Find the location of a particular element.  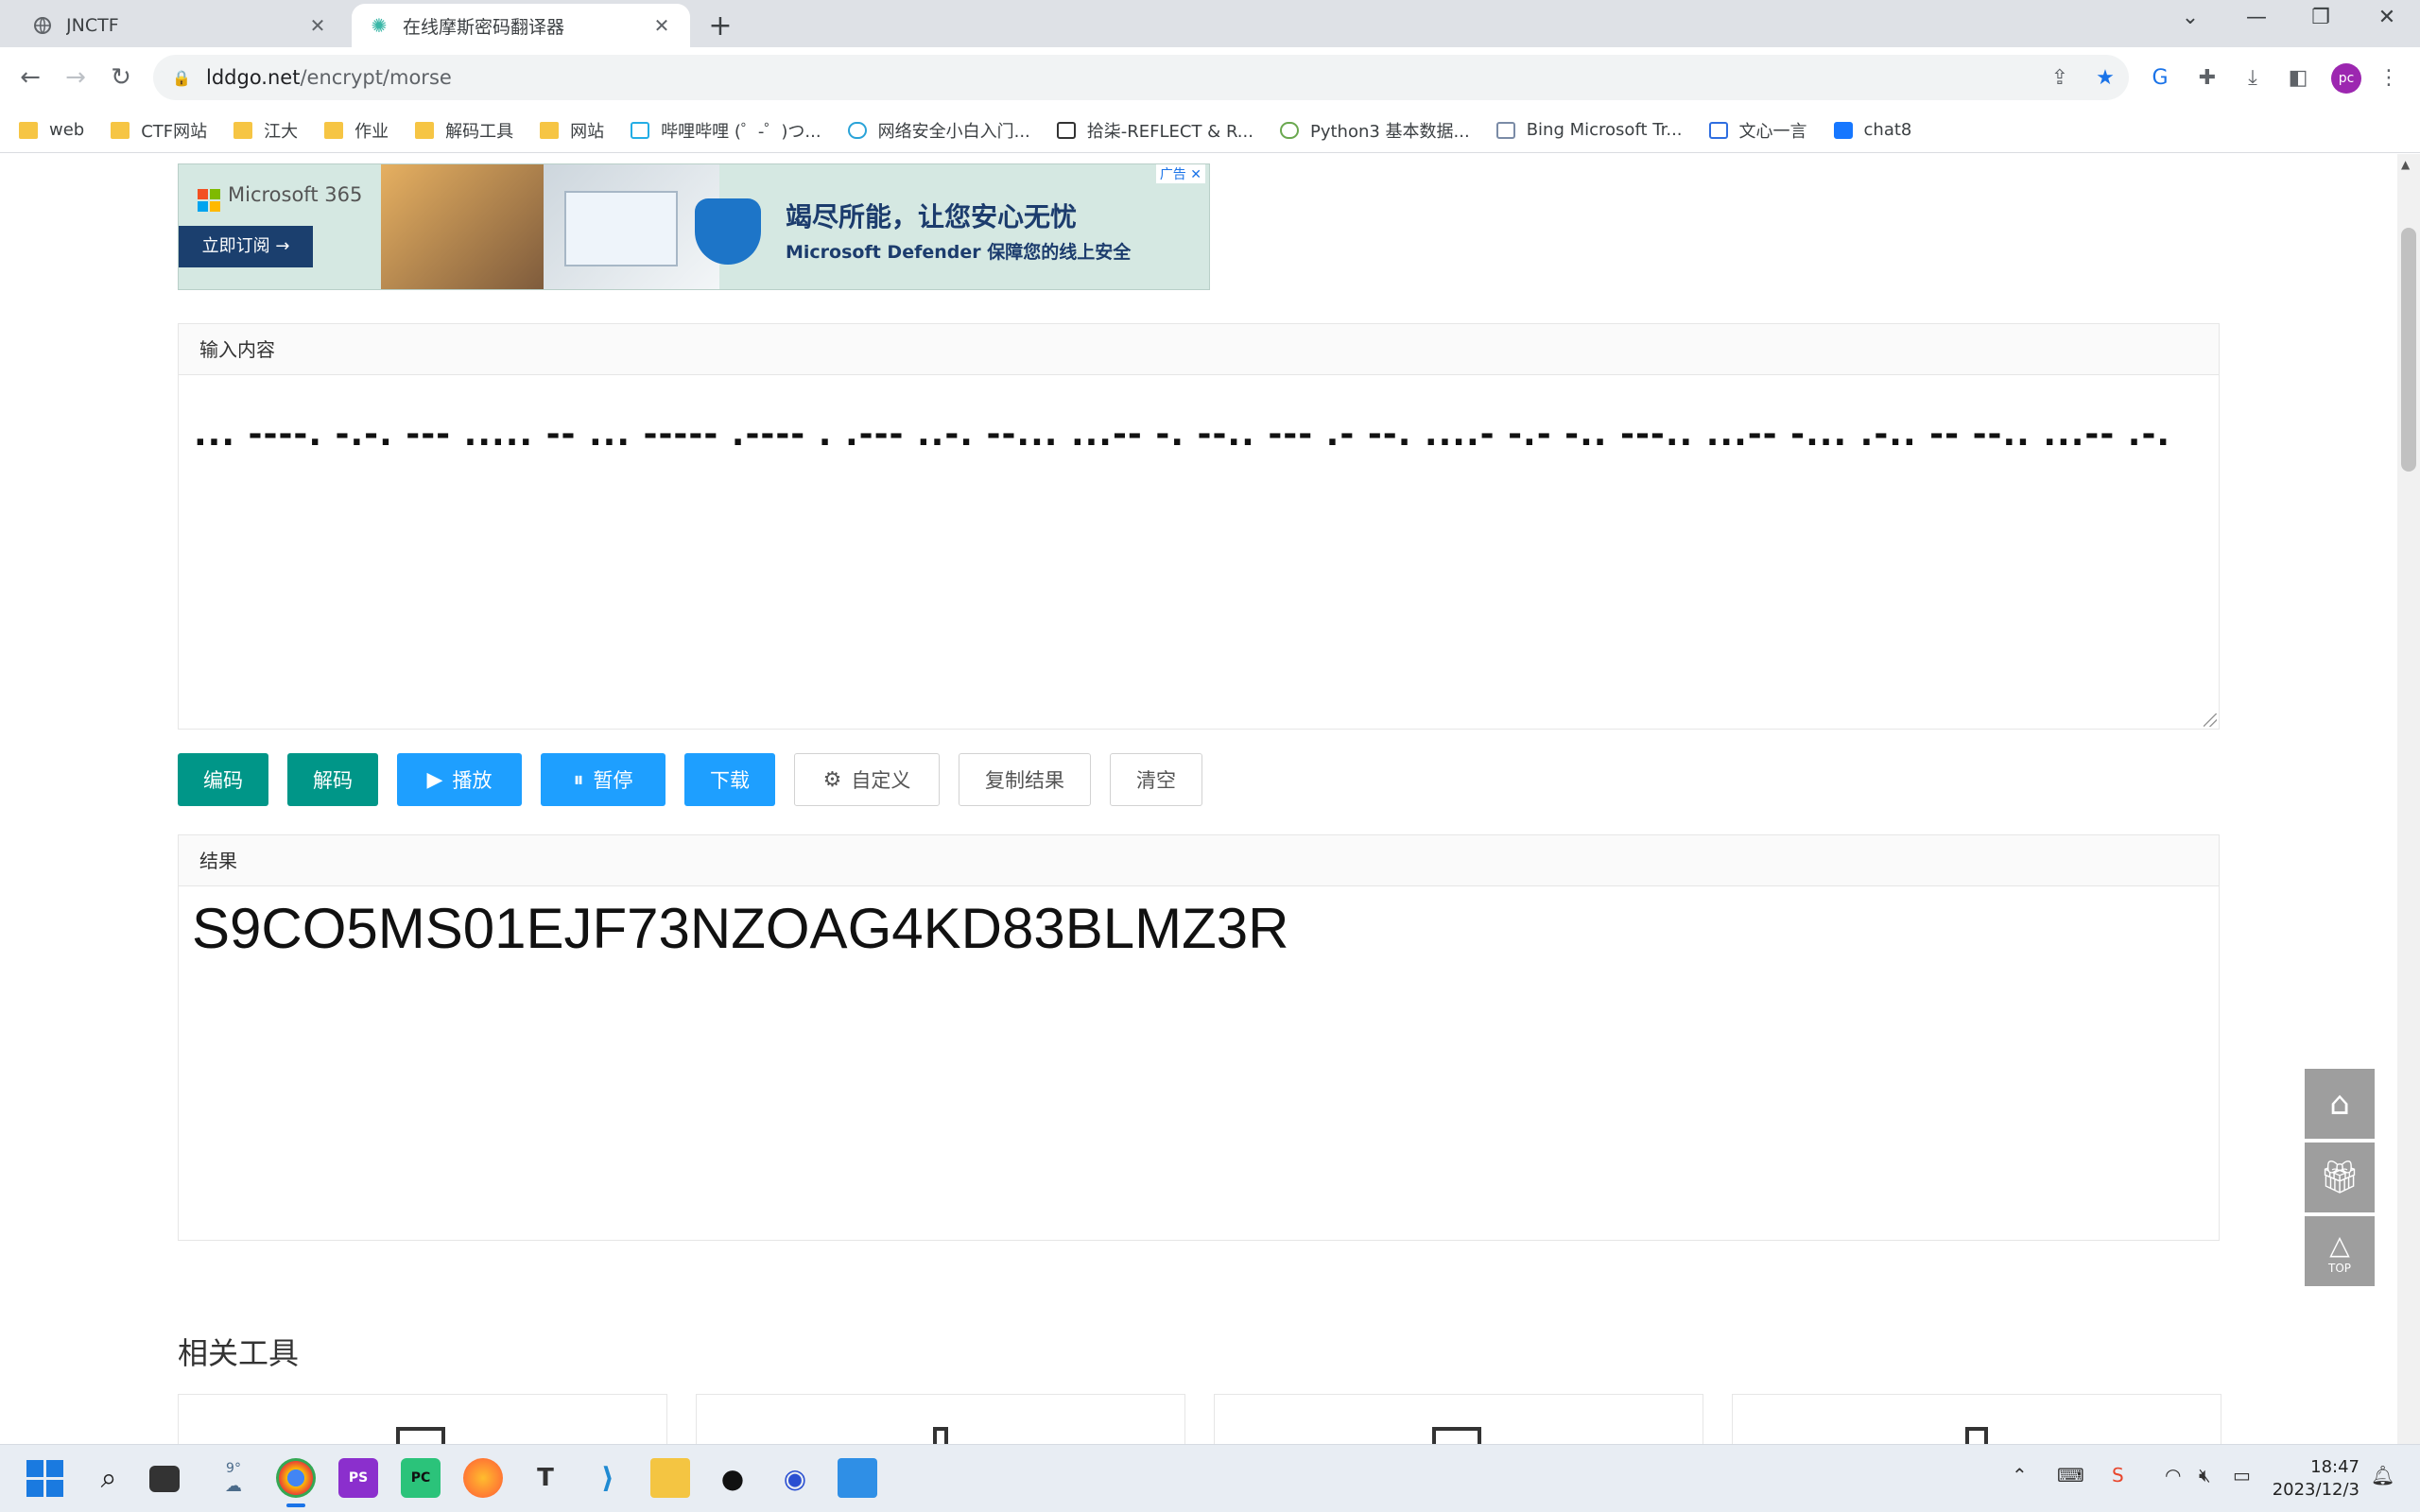

phpstorm-icon: PS is located at coordinates (358, 1478).